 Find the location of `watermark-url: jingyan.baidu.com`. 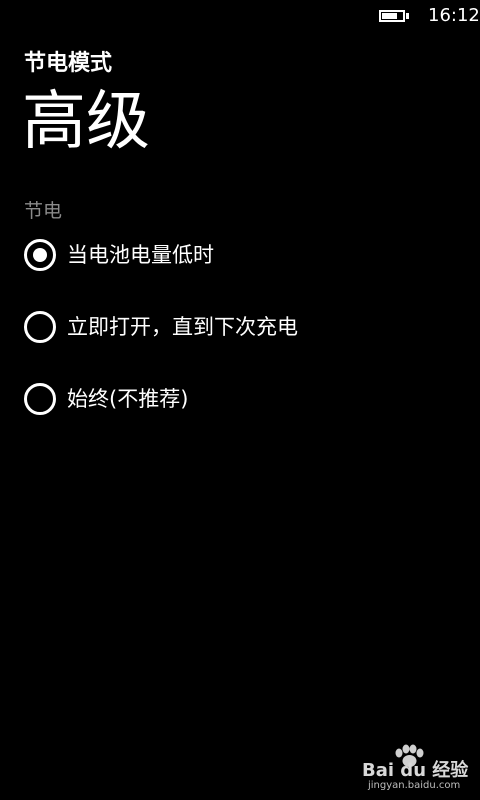

watermark-url: jingyan.baidu.com is located at coordinates (414, 785).